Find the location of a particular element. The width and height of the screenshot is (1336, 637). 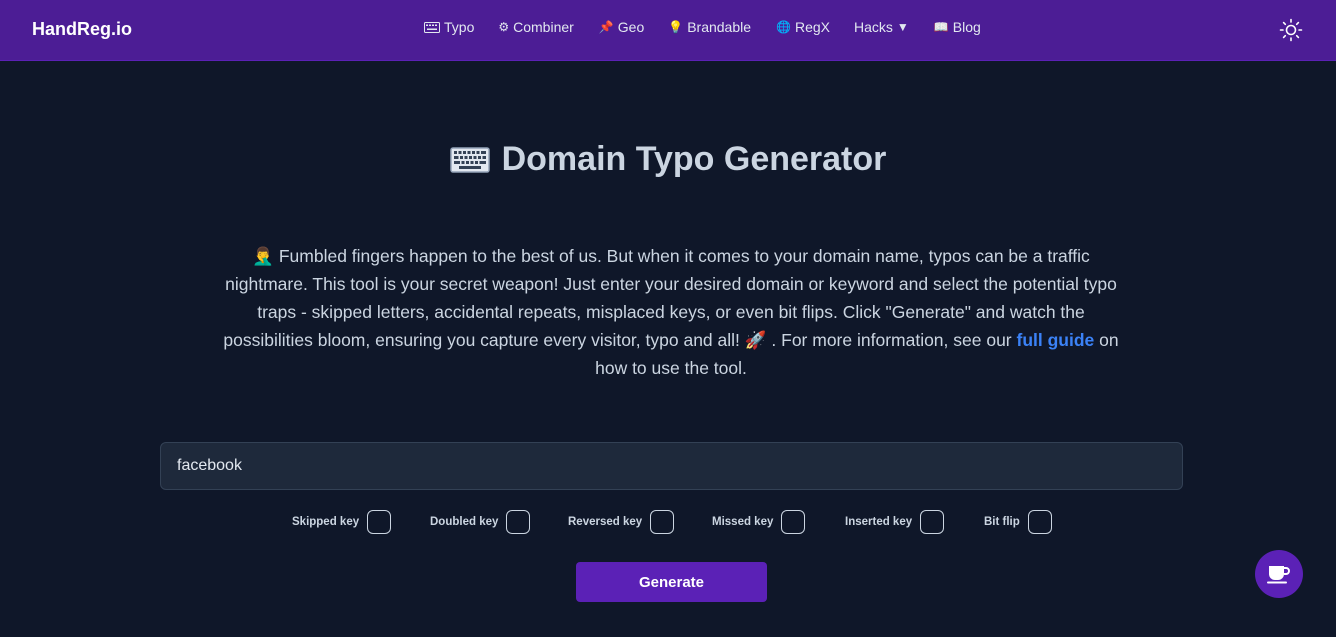

generate-button: Generate is located at coordinates (671, 582).